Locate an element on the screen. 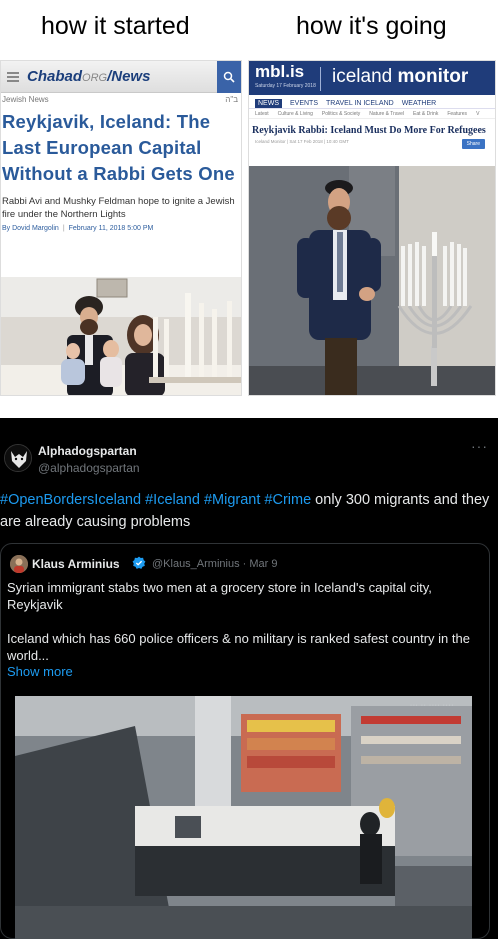 The image size is (498, 939). more-options-icon: ··· is located at coordinates (479, 446).